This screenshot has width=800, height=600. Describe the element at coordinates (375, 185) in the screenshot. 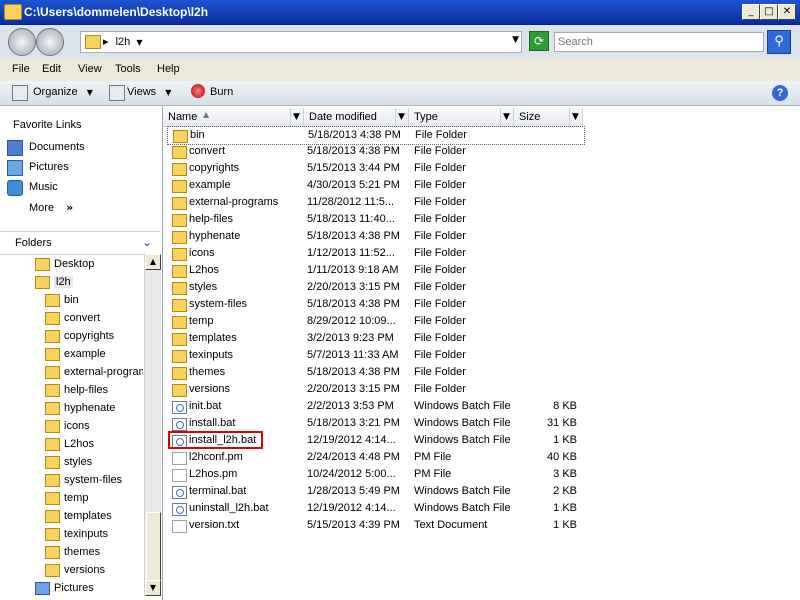

I see `file-row: example 4/30/2013 5:21 PM File Folder` at that location.